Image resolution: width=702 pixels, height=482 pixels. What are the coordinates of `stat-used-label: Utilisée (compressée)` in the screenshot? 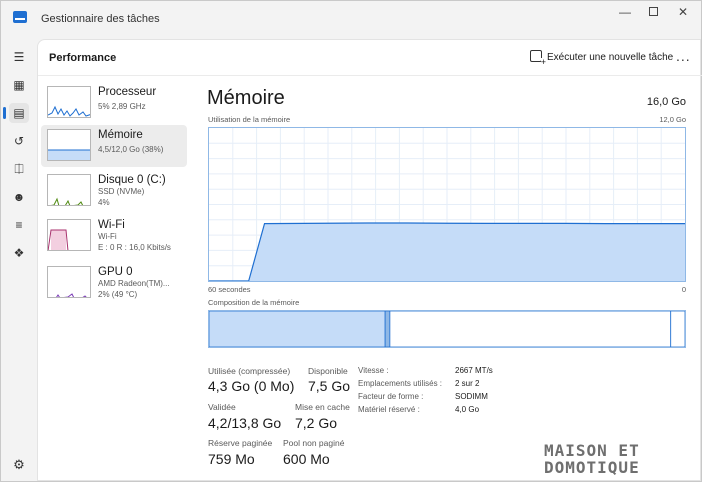 It's located at (249, 371).